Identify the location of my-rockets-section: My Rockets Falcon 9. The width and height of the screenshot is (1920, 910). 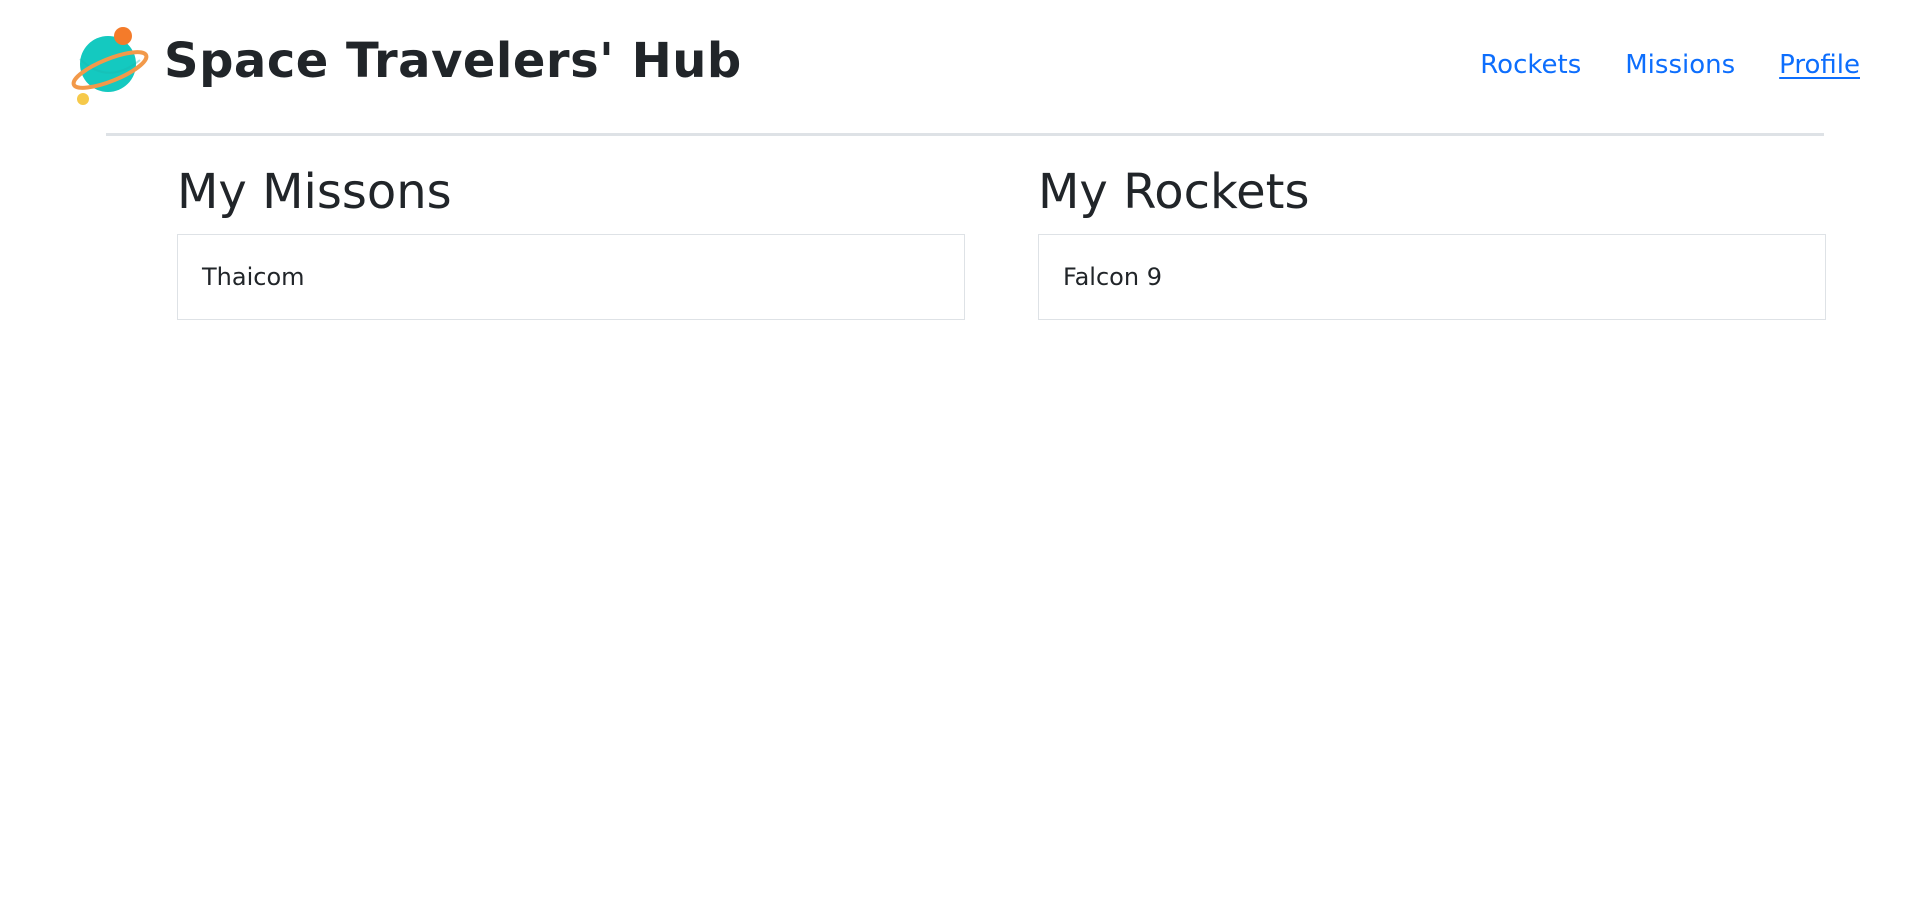
(1432, 242).